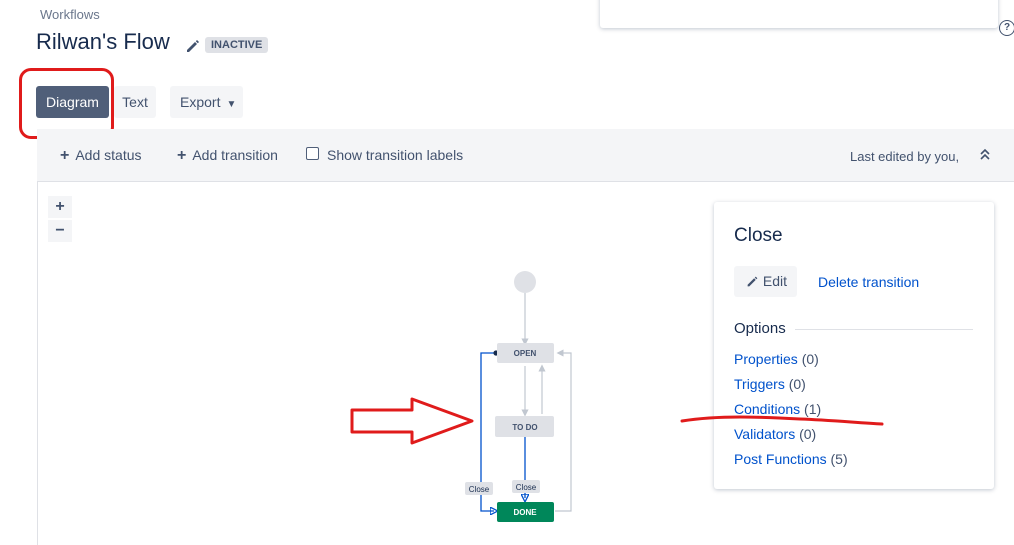  I want to click on option-triggers: Triggers (0), so click(770, 384).